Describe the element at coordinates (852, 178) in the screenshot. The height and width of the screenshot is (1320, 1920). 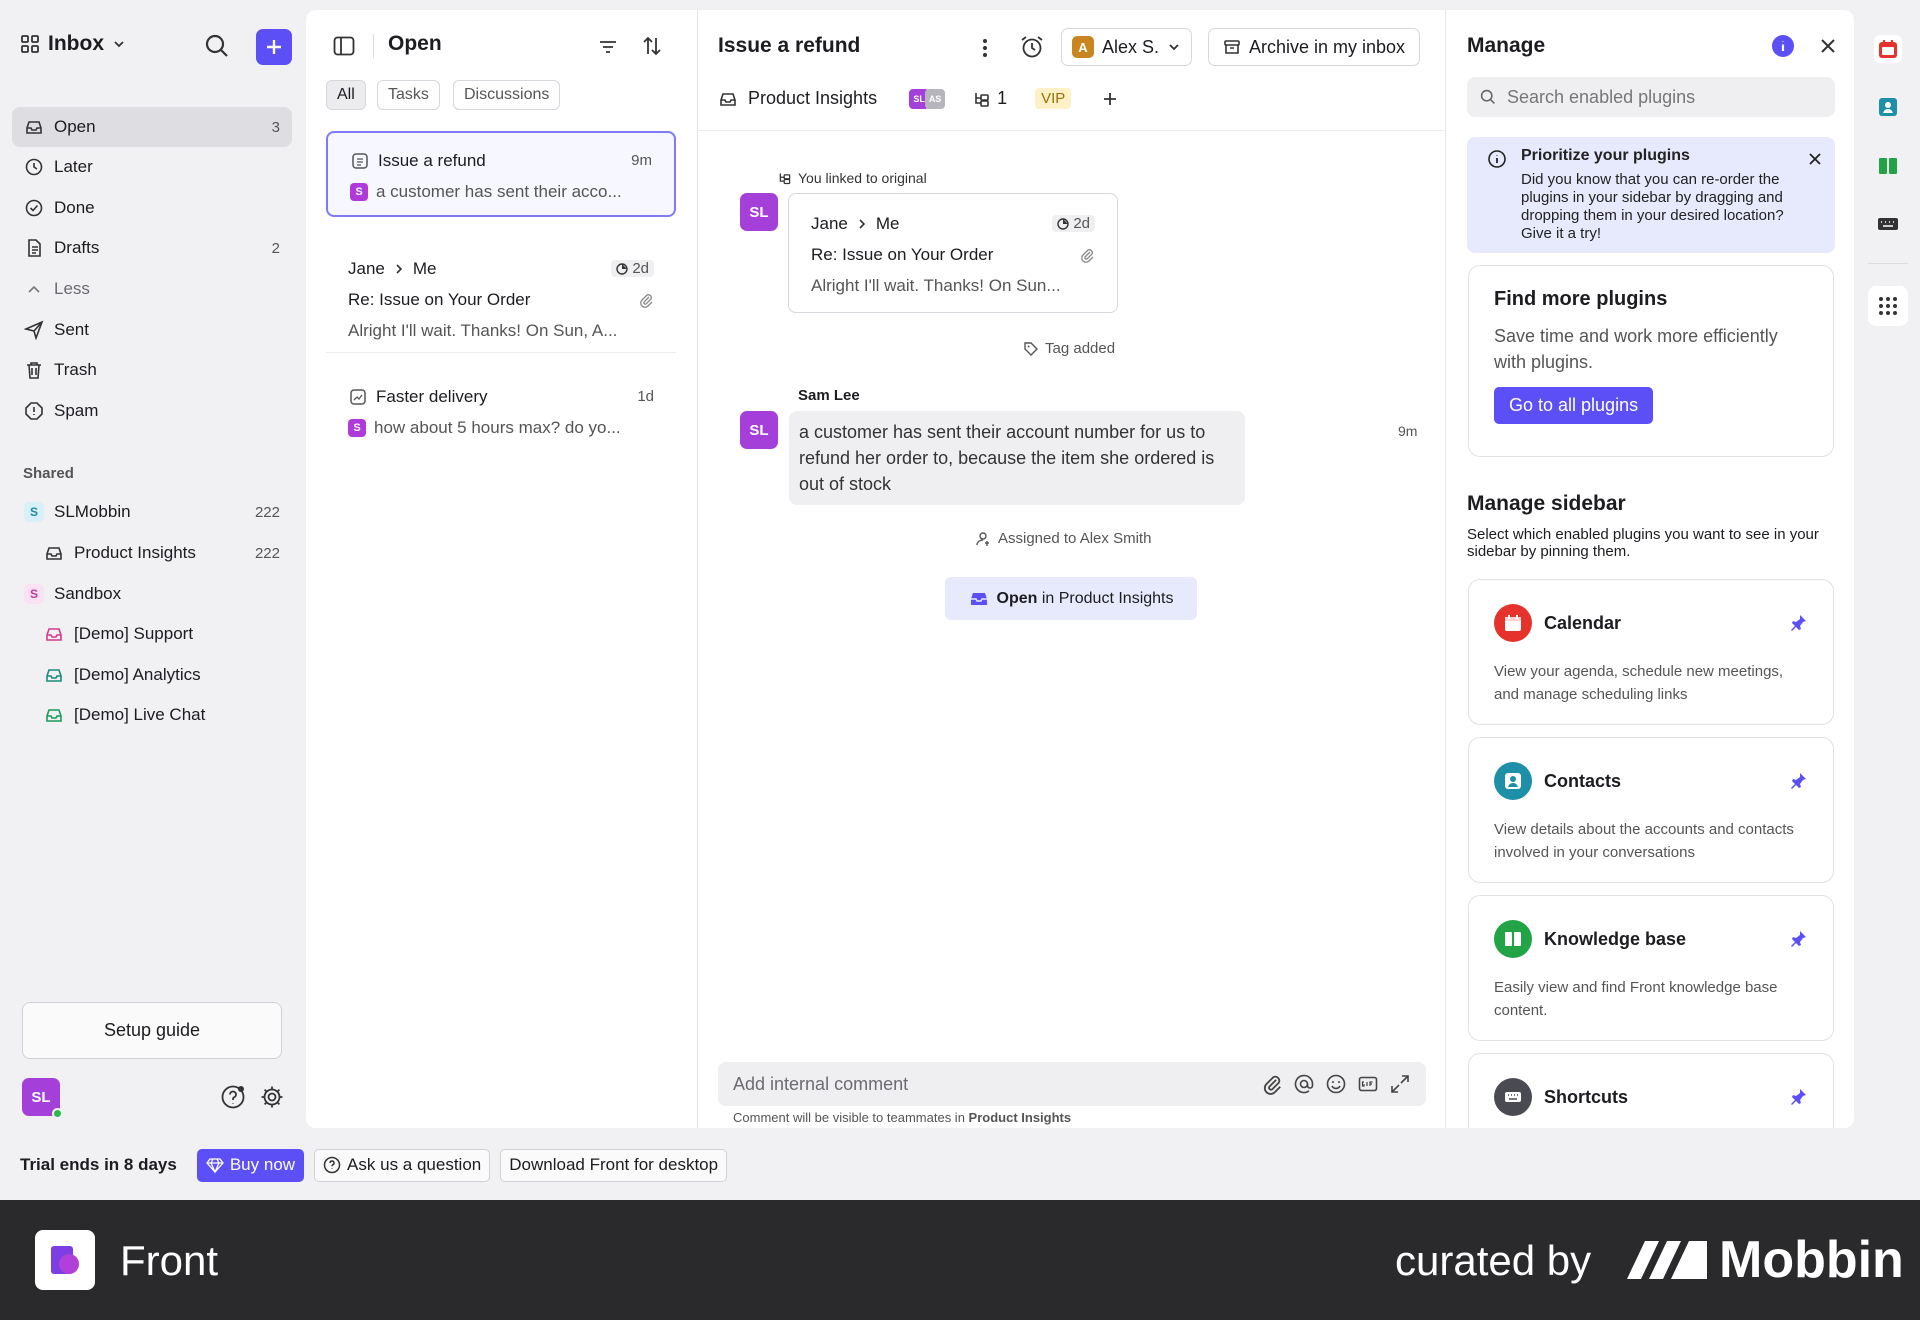
I see `linked-note: You linked to original` at that location.